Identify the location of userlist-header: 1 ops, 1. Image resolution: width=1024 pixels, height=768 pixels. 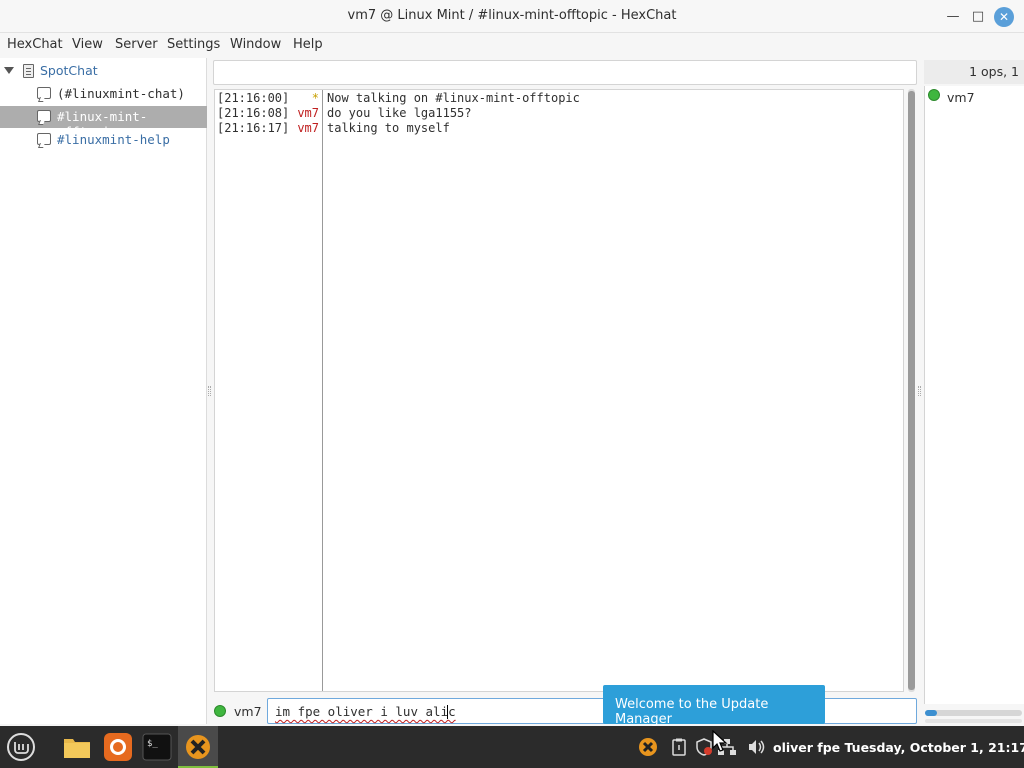
(974, 72).